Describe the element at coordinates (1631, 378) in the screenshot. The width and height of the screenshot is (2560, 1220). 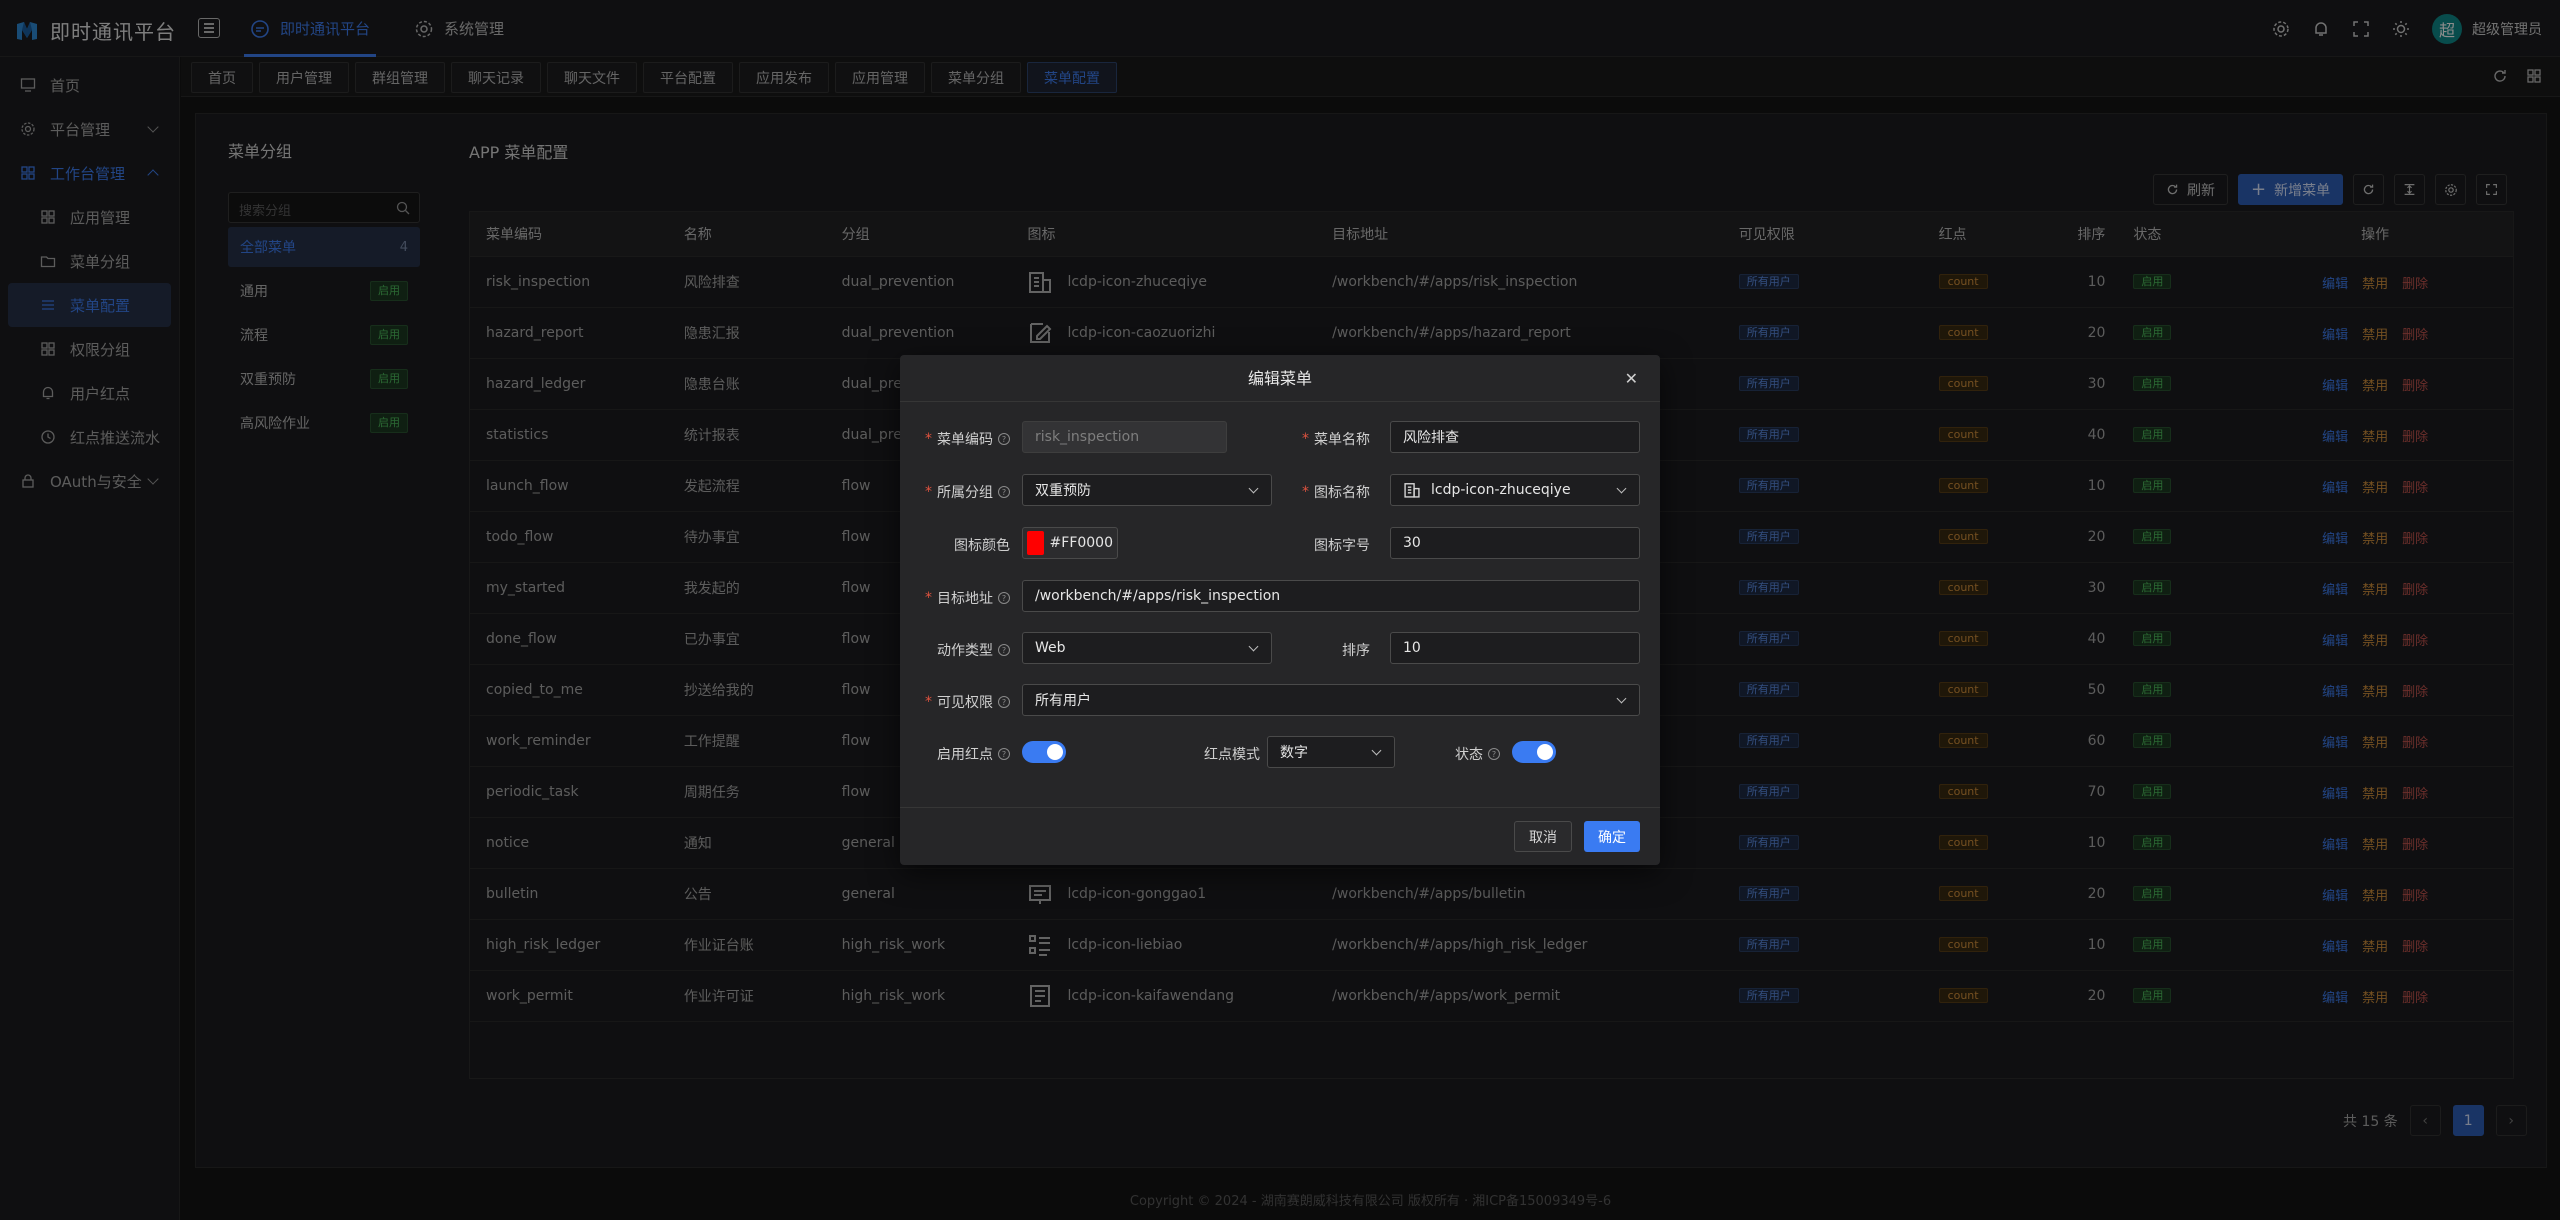
I see `close-icon: ✕` at that location.